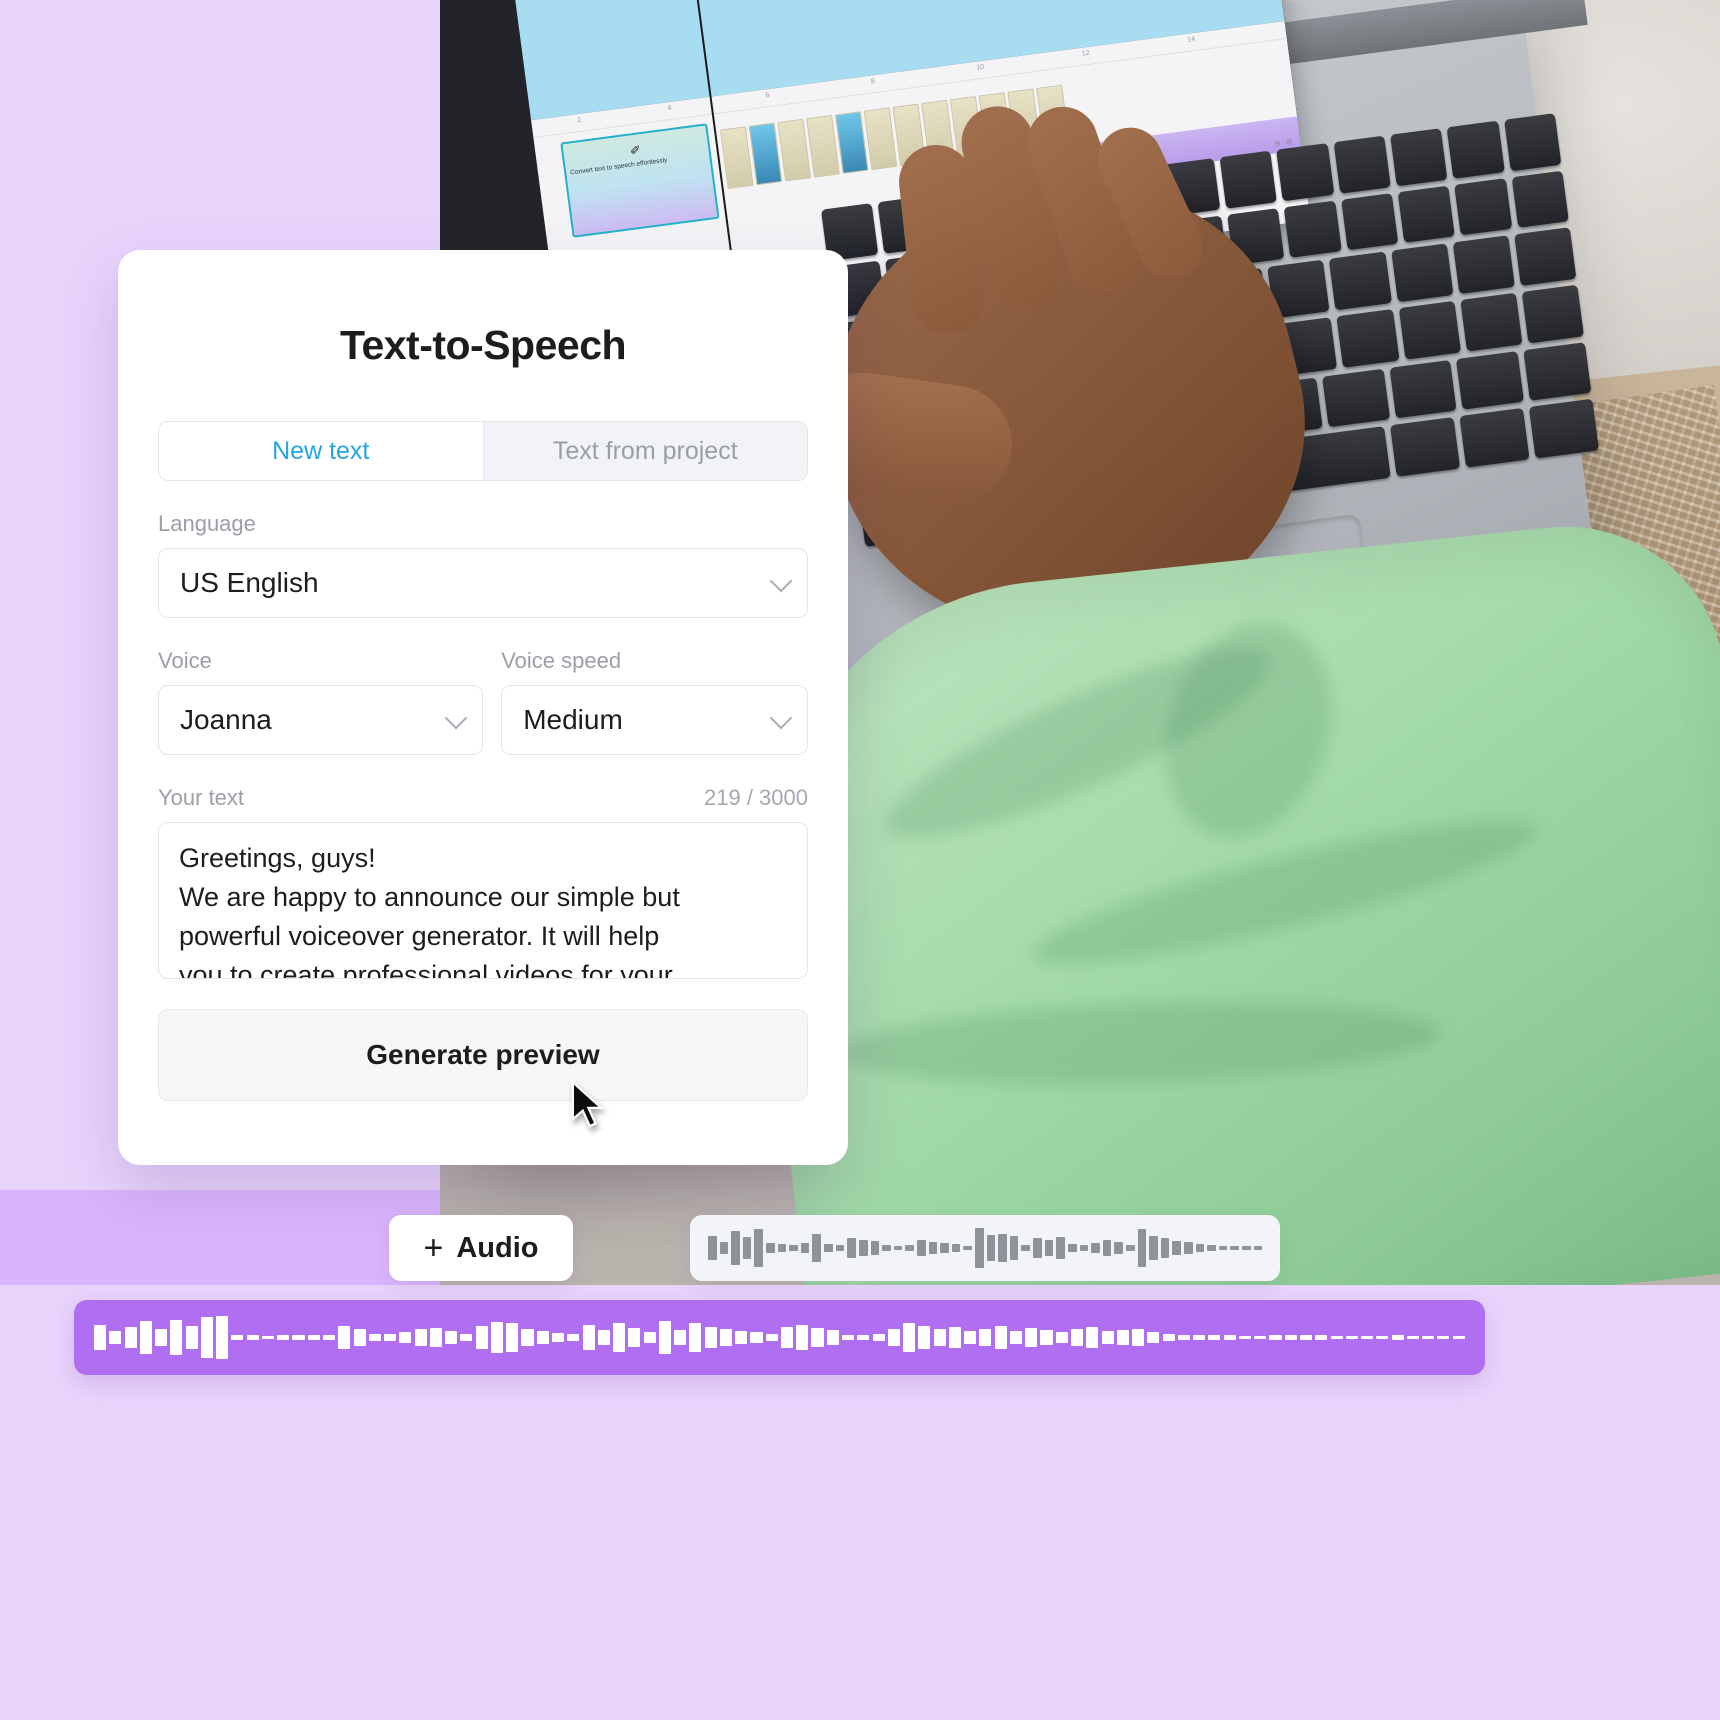 The image size is (1720, 1720). I want to click on timeline-tts-clip: ✏ Convert text to speech effortlessly, so click(640, 180).